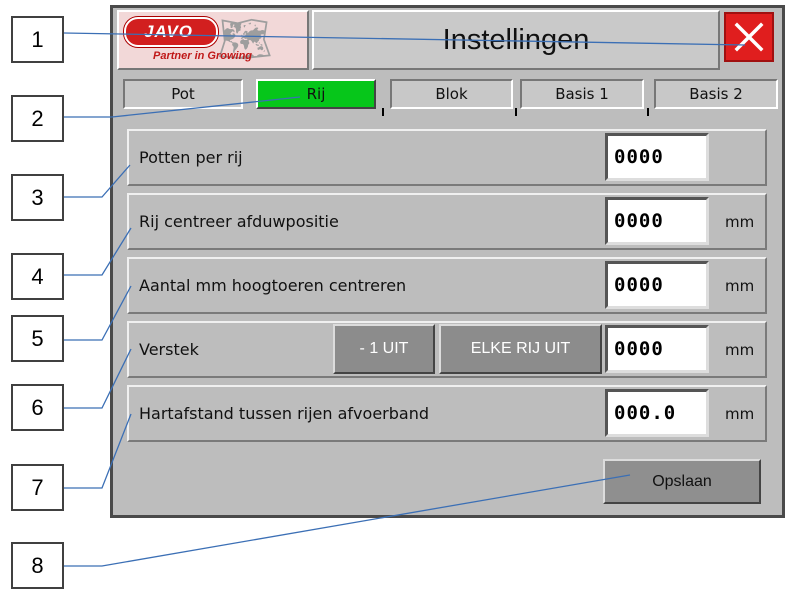 Image resolution: width=792 pixels, height=592 pixels. What do you see at coordinates (37, 487) in the screenshot?
I see `callout-7: 7` at bounding box center [37, 487].